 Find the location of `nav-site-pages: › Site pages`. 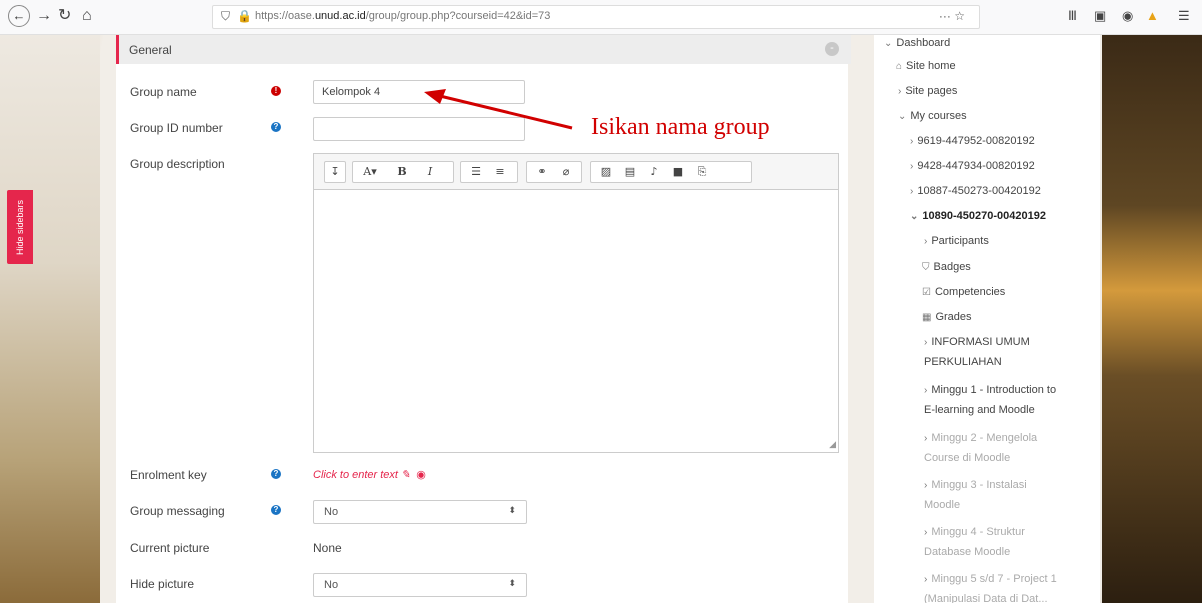

nav-site-pages: › Site pages is located at coordinates (927, 91).